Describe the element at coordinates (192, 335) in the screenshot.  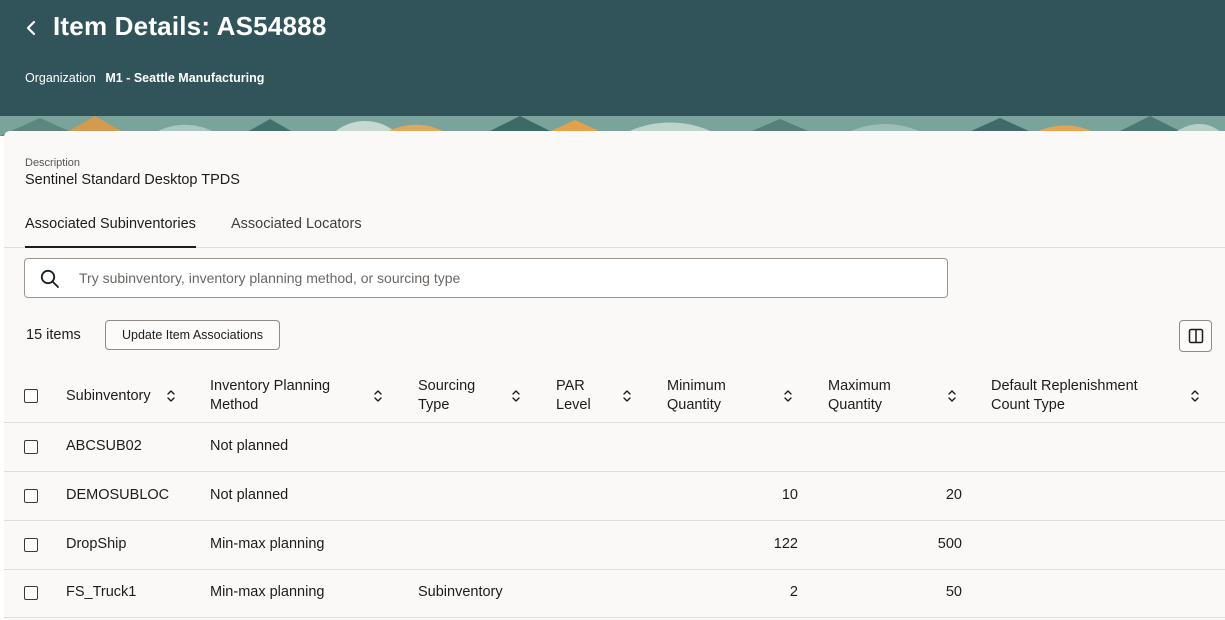
I see `update-item-associations-button: Update Item Associations` at that location.